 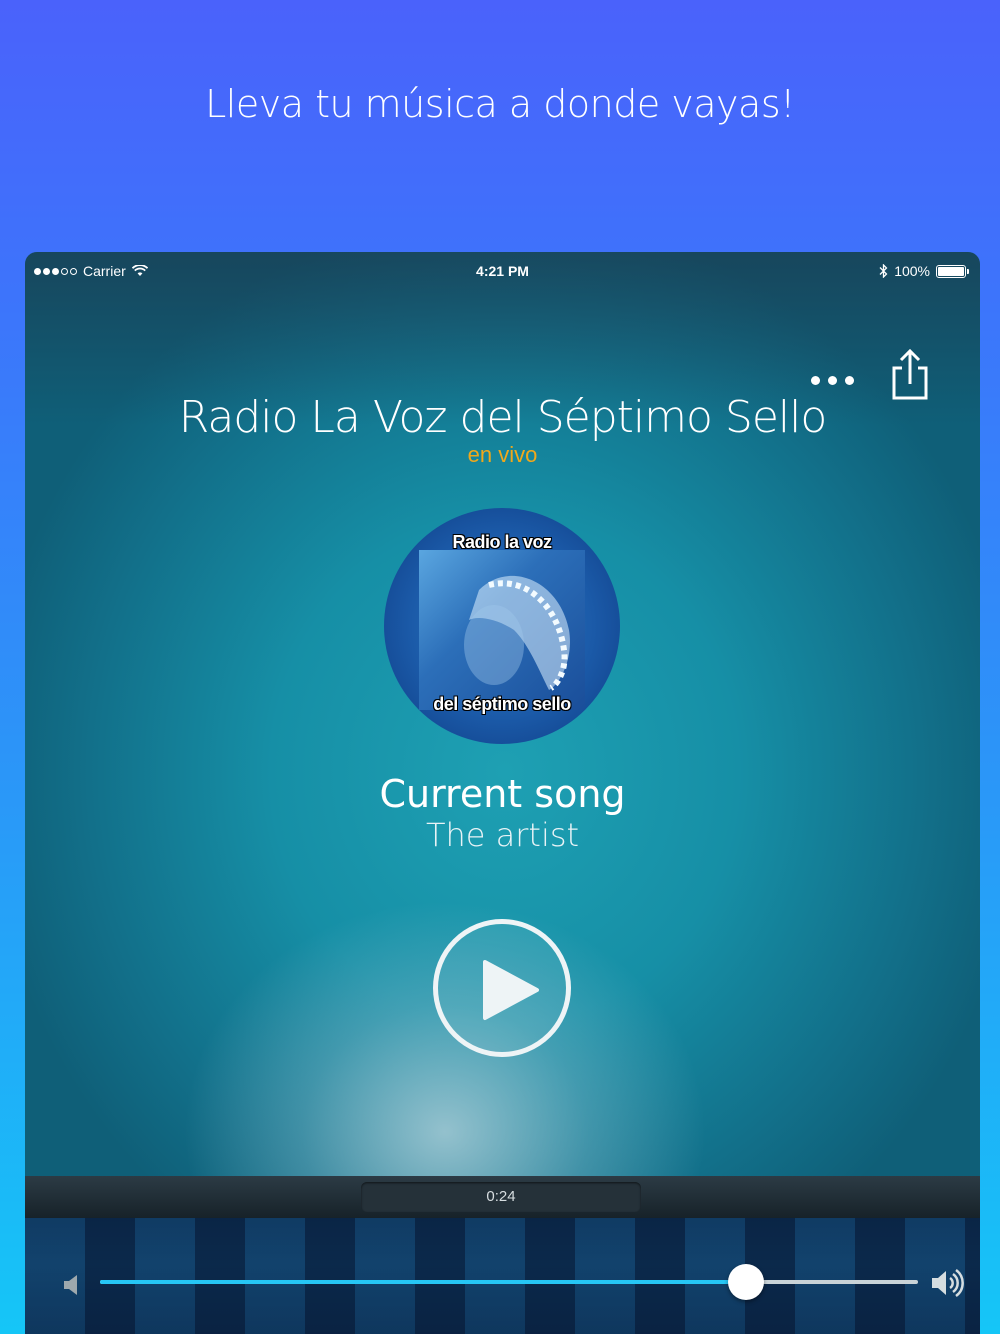 I want to click on status-right: 100%, so click(x=924, y=271).